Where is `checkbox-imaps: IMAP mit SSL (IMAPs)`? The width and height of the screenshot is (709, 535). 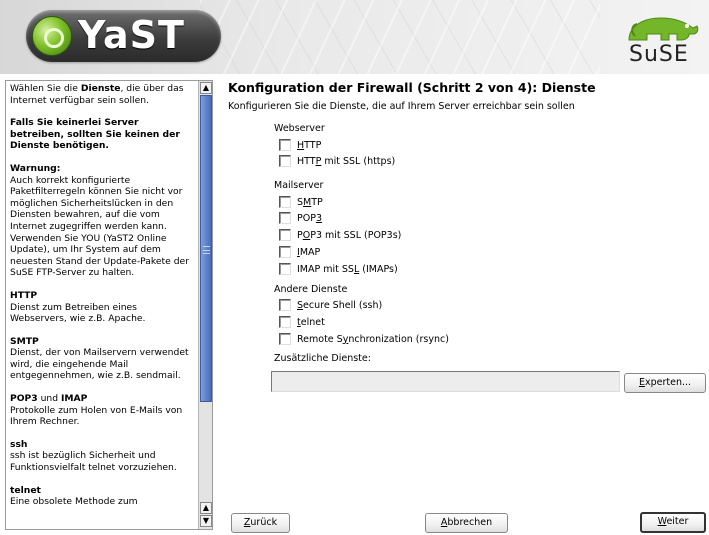
checkbox-imaps: IMAP mit SSL (IMAPs) is located at coordinates (338, 269).